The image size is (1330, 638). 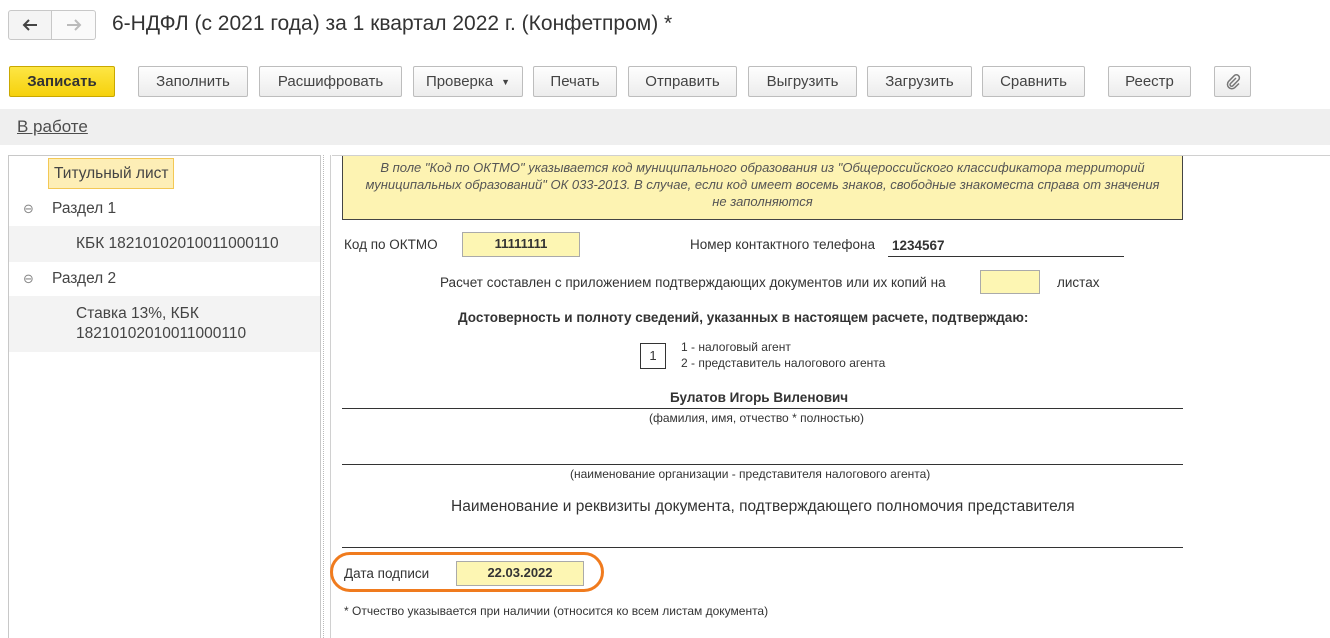 I want to click on oktmo-label: Код по ОКТМО, so click(x=391, y=244).